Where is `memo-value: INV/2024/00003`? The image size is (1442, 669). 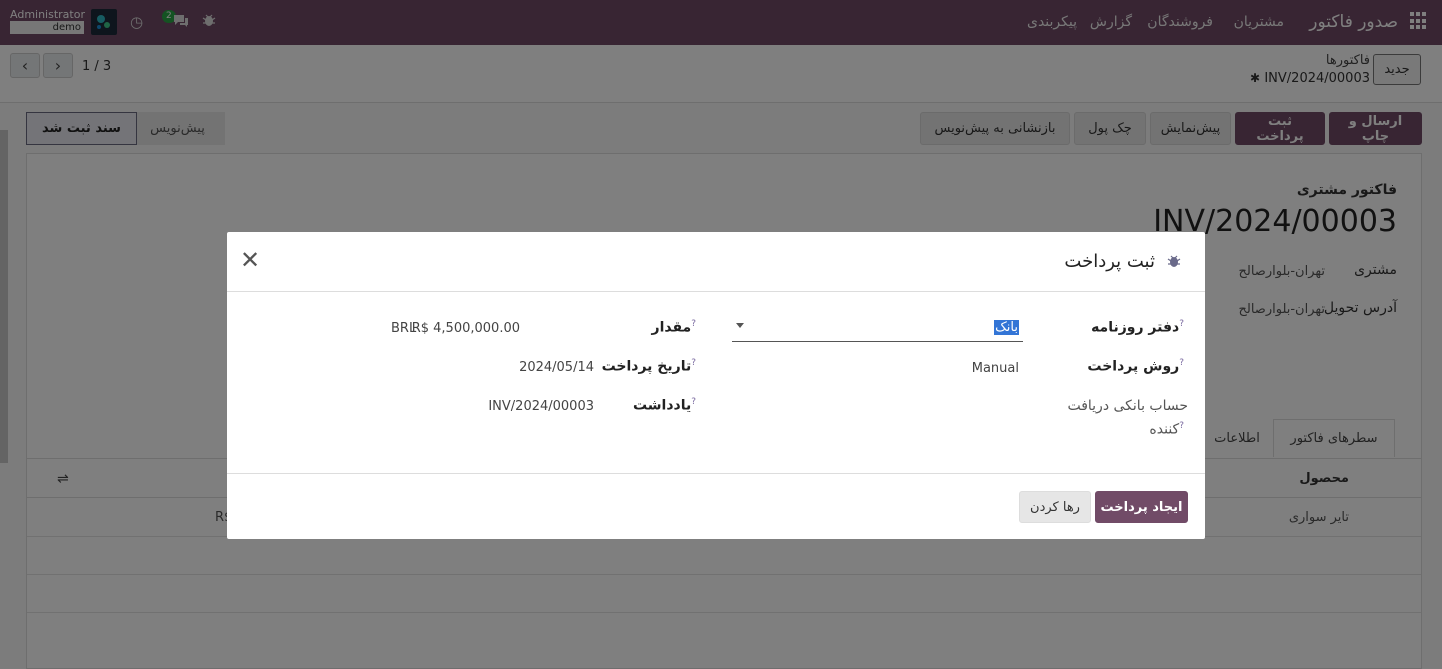 memo-value: INV/2024/00003 is located at coordinates (541, 406).